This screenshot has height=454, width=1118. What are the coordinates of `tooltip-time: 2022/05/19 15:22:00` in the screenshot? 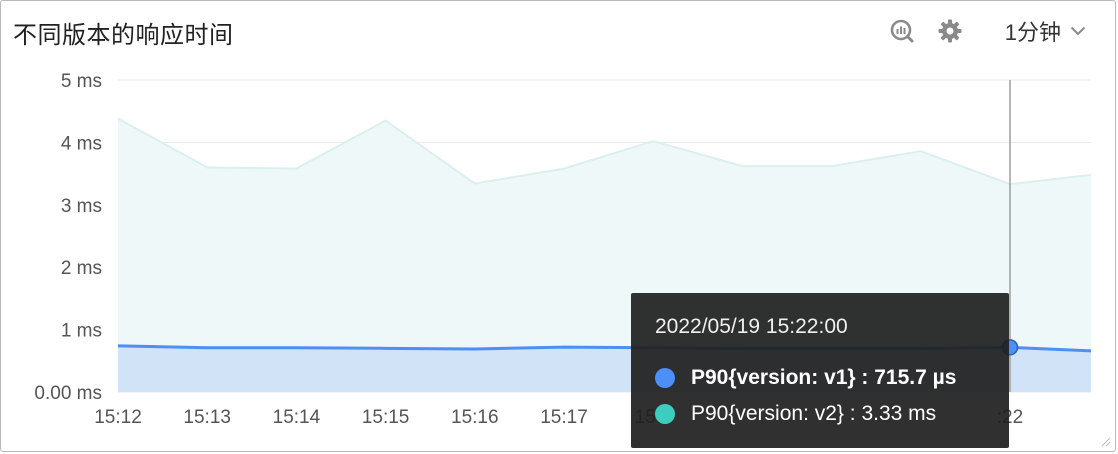 It's located at (751, 326).